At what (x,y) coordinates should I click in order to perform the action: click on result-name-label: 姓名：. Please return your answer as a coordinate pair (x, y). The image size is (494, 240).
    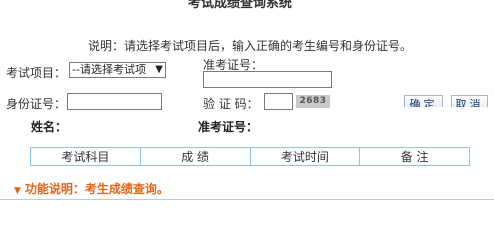
    Looking at the image, I should click on (49, 127).